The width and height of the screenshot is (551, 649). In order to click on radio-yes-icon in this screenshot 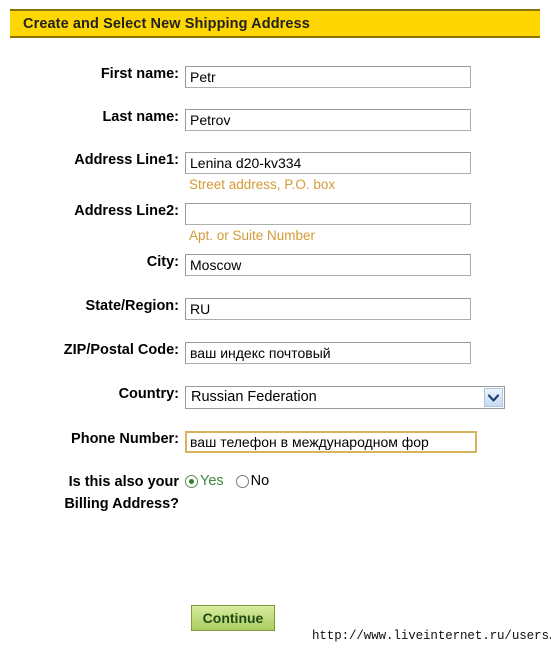, I will do `click(191, 481)`.